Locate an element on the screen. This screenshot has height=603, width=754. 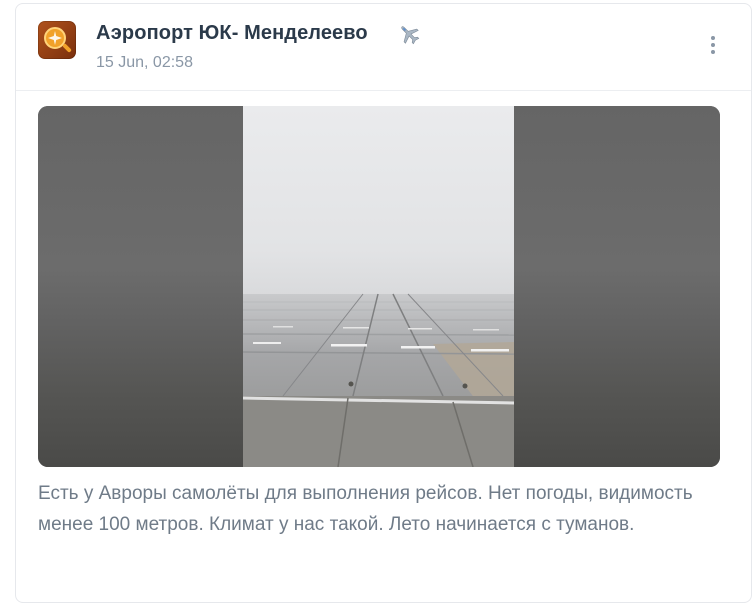
foggy-runway-frame is located at coordinates (378, 380).